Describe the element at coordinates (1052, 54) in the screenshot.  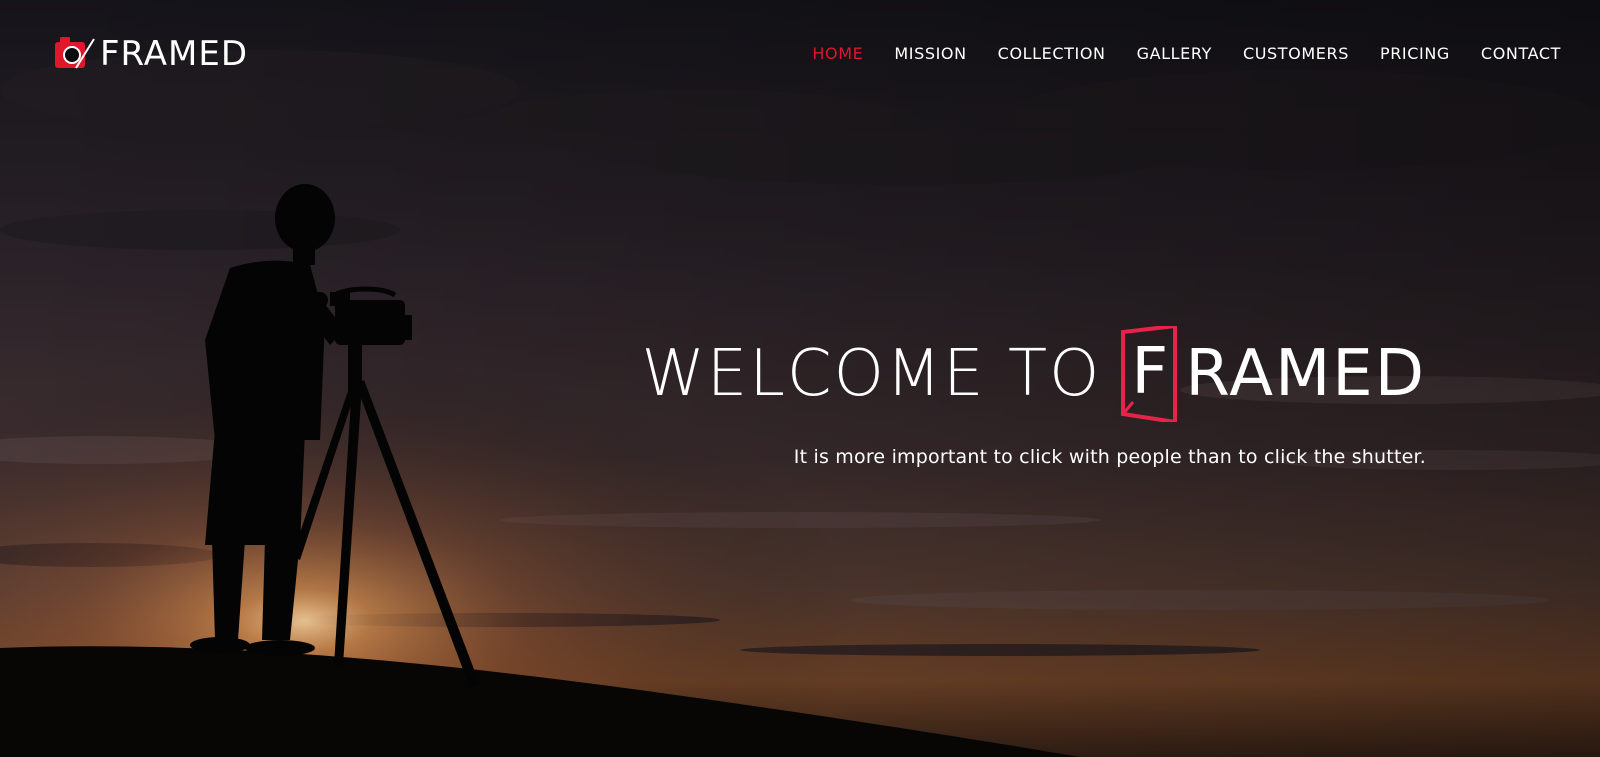
I see `nav-item-collection: COLLECTION` at that location.